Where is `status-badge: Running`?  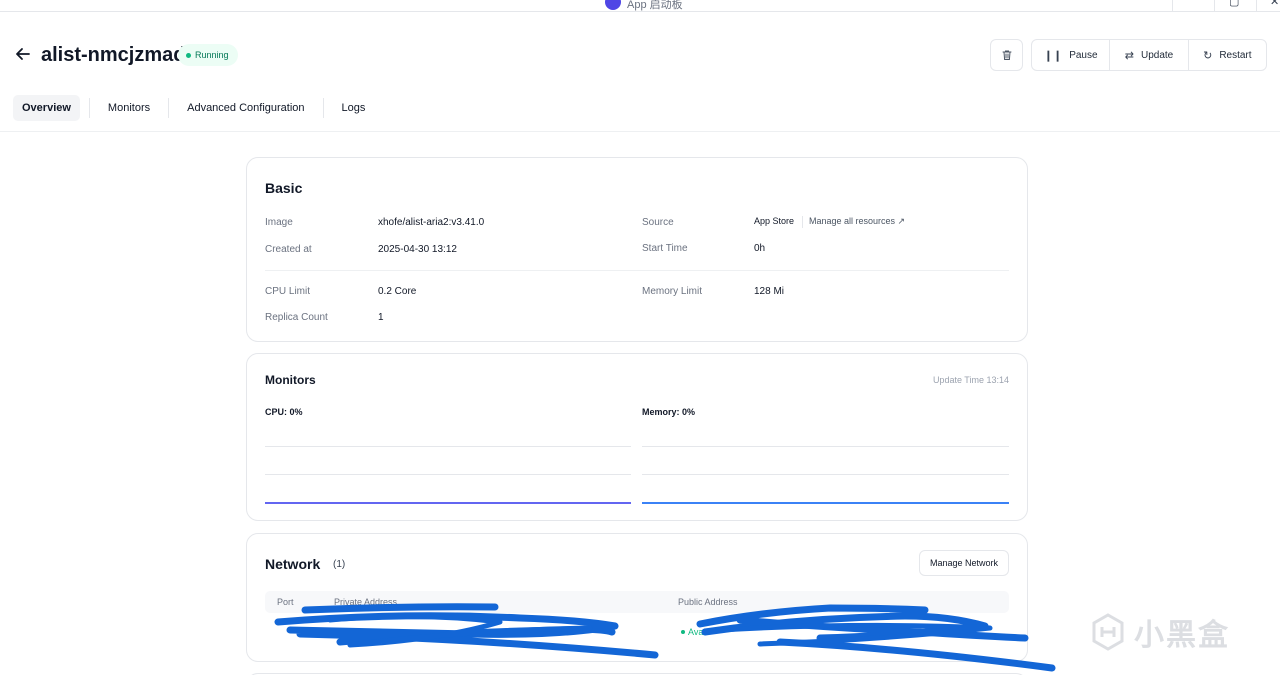 status-badge: Running is located at coordinates (208, 55).